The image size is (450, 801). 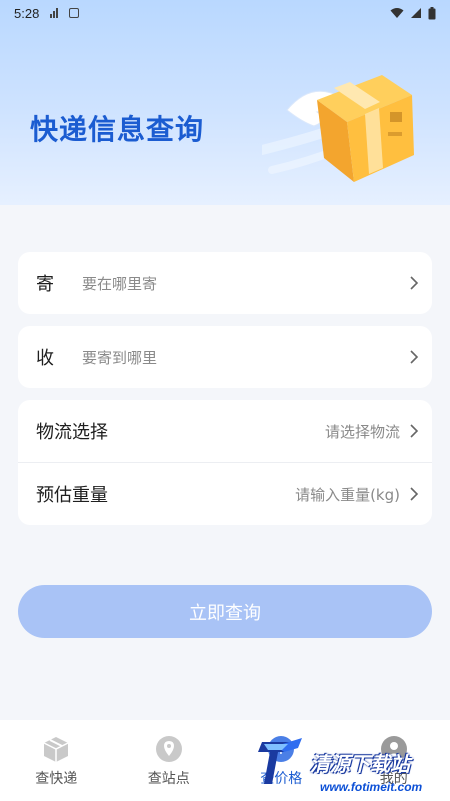 What do you see at coordinates (397, 13) in the screenshot?
I see `wifi-icon` at bounding box center [397, 13].